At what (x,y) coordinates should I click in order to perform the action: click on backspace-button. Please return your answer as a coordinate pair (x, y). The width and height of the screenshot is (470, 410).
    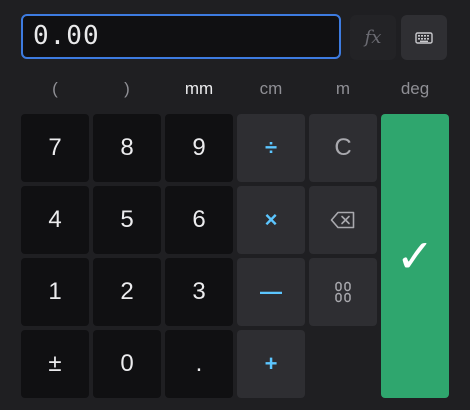
    Looking at the image, I should click on (343, 220).